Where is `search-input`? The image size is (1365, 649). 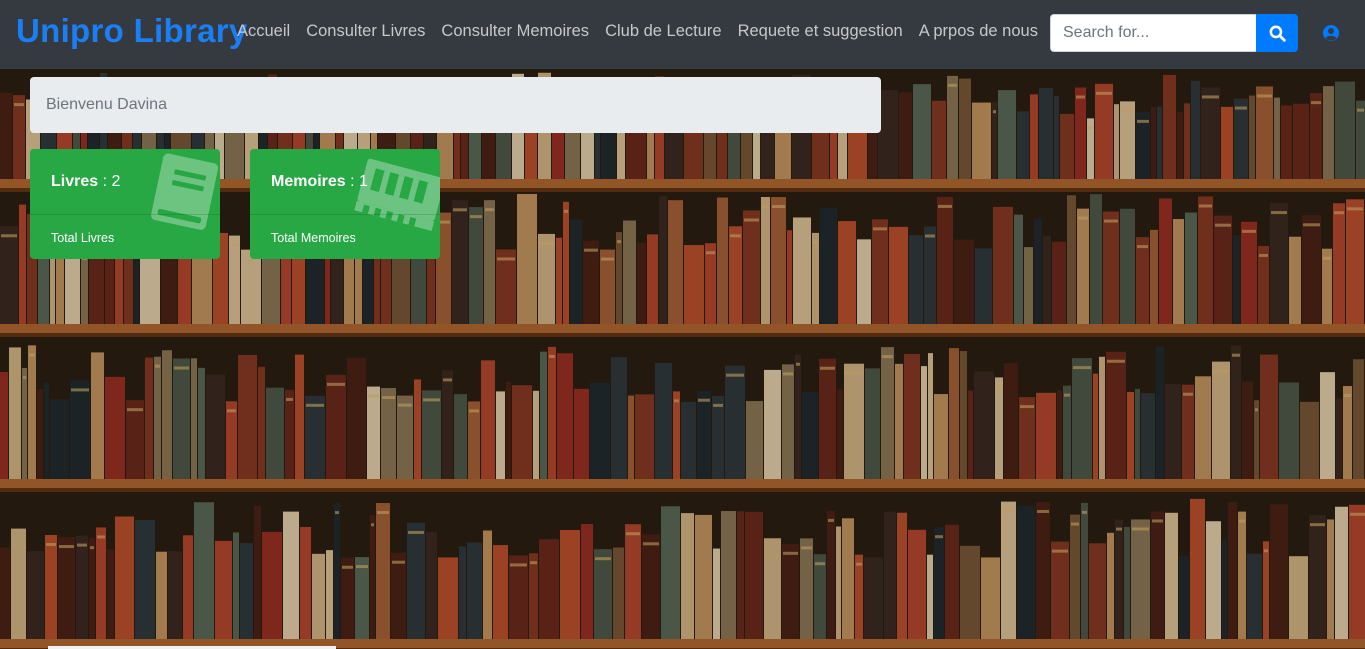
search-input is located at coordinates (1153, 33).